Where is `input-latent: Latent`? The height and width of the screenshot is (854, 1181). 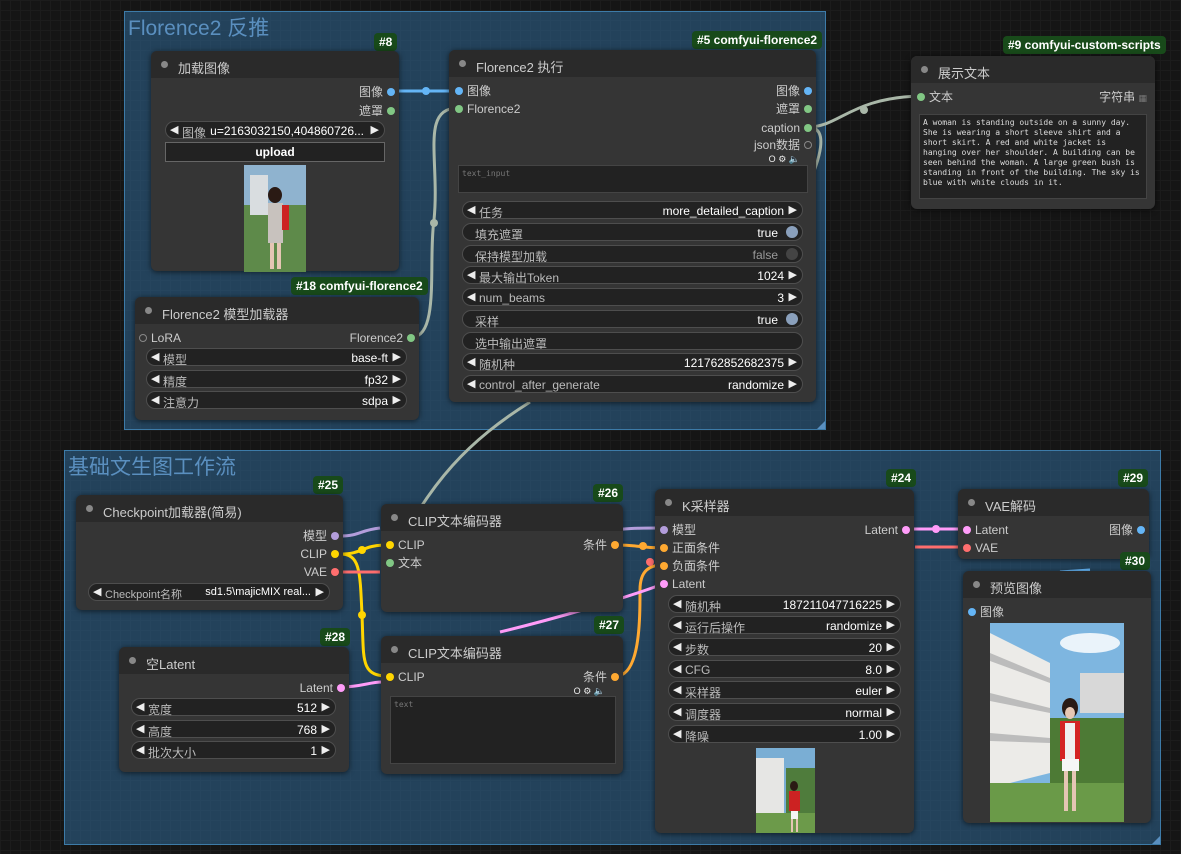 input-latent: Latent is located at coordinates (985, 530).